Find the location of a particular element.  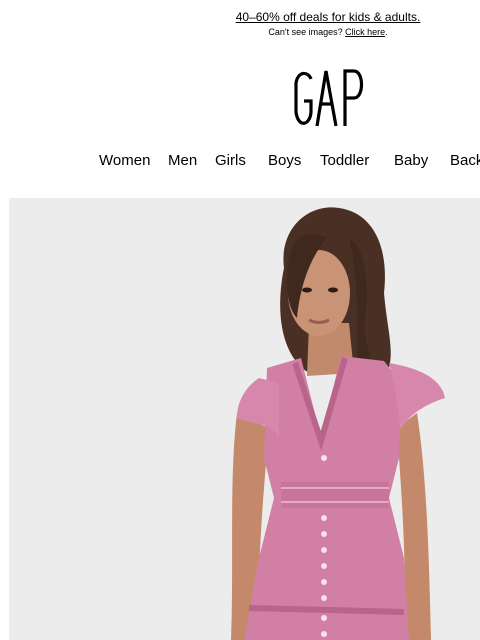

nav-item-boys: Boys is located at coordinates (284, 161).